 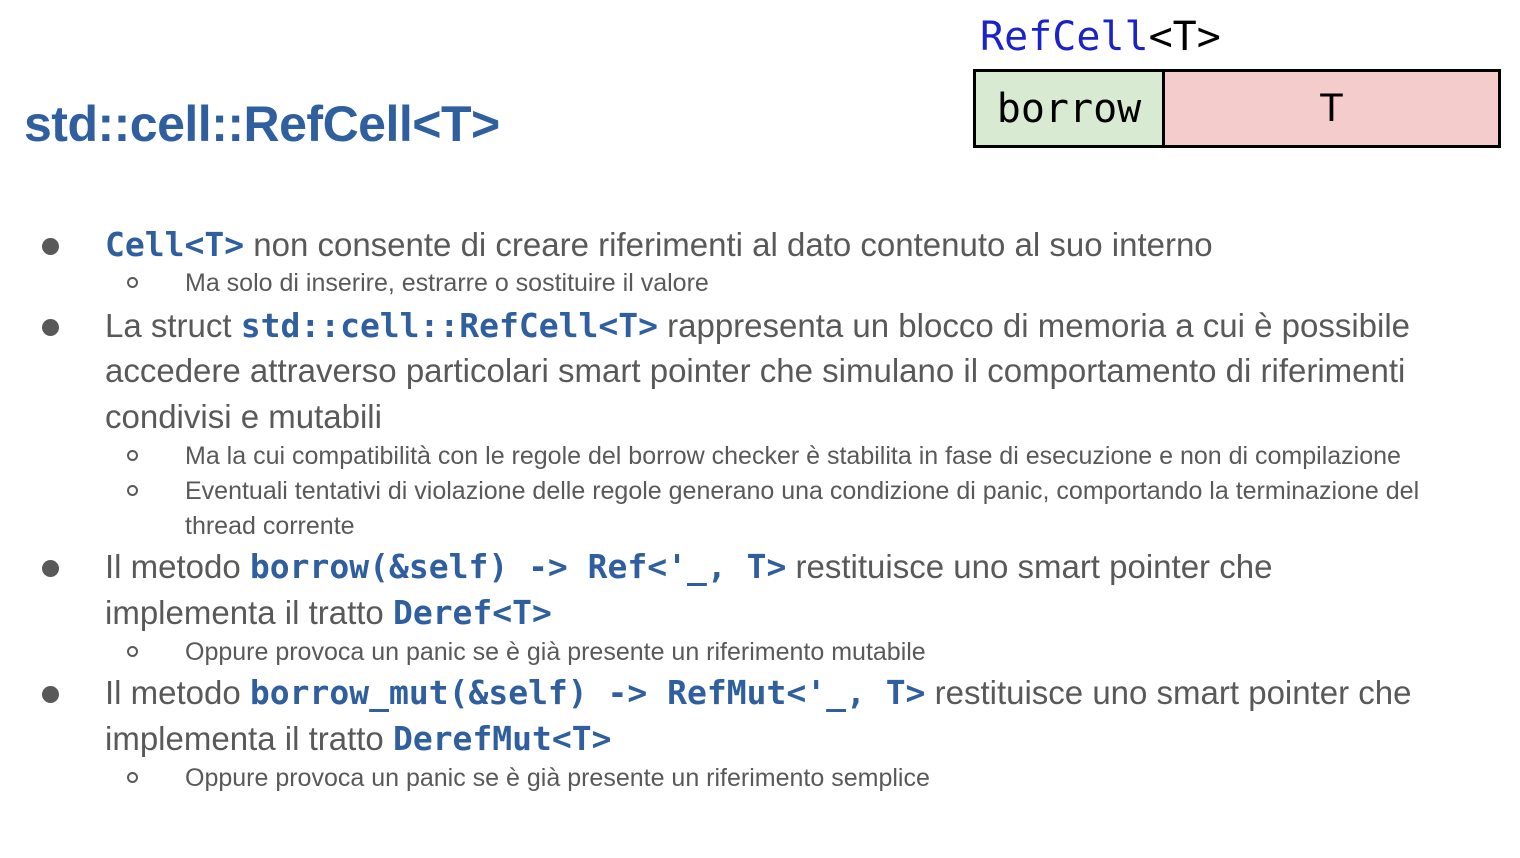 I want to click on code-span: Deref<T>, so click(x=472, y=612).